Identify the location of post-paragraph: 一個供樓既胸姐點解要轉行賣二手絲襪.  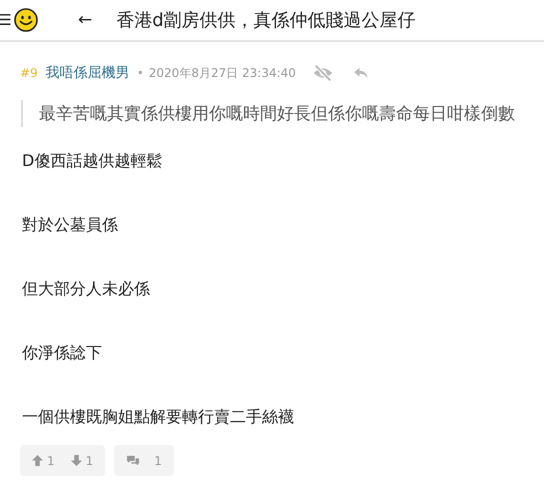
(158, 417).